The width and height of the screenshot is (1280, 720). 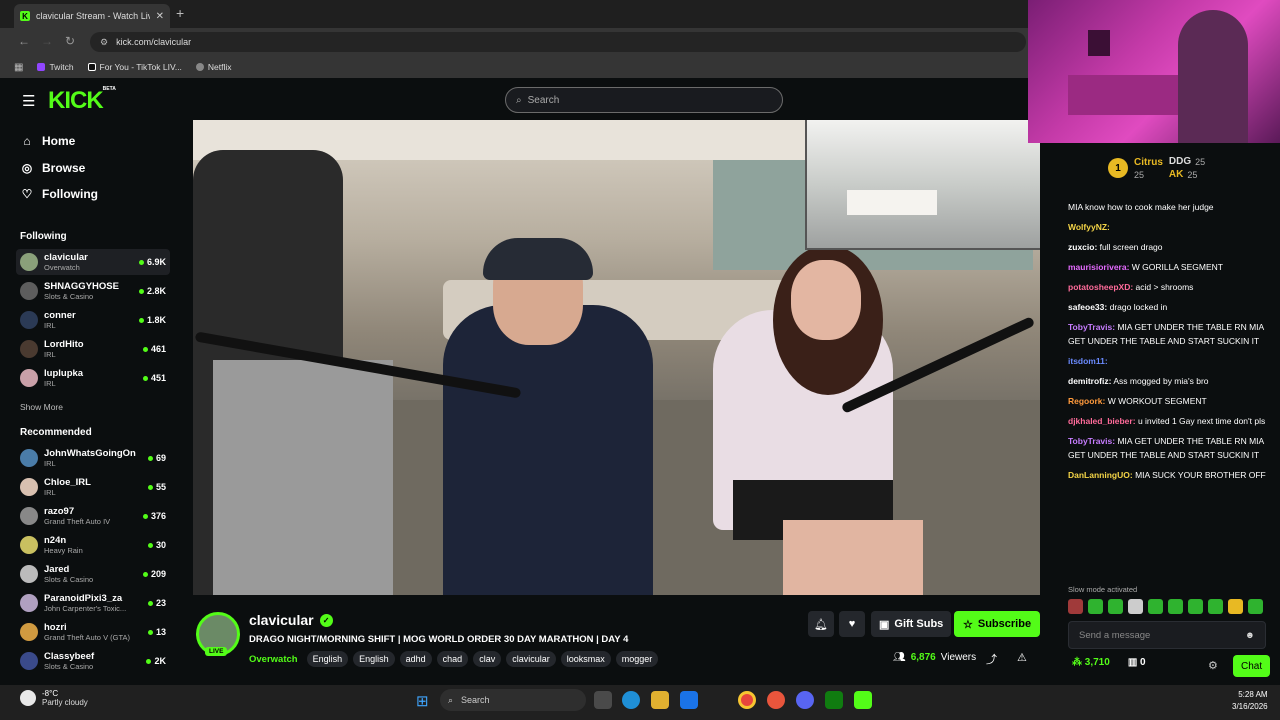 I want to click on sidebar-channel-razo97: razo97 Grand Theft Auto IV 376, so click(x=93, y=516).